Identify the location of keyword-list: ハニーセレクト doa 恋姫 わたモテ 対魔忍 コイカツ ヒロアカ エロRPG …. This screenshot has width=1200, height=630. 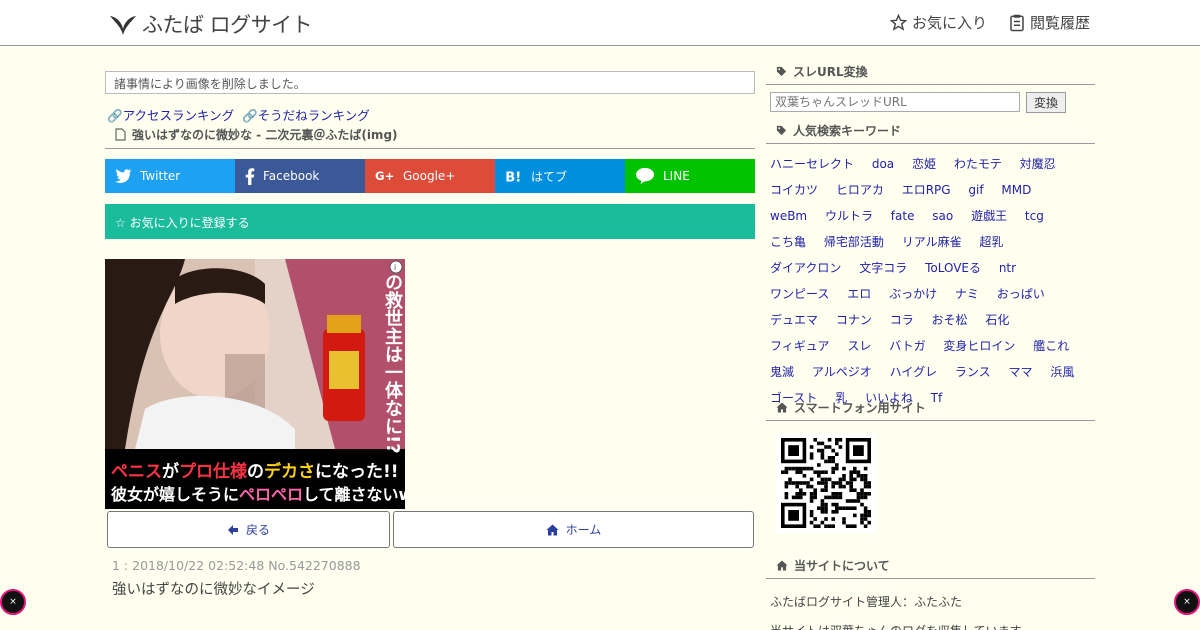
(932, 281).